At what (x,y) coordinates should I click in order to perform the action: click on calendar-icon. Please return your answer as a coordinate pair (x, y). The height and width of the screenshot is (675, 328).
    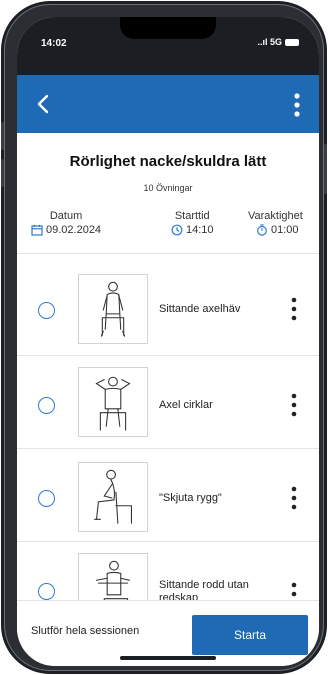
    Looking at the image, I should click on (37, 230).